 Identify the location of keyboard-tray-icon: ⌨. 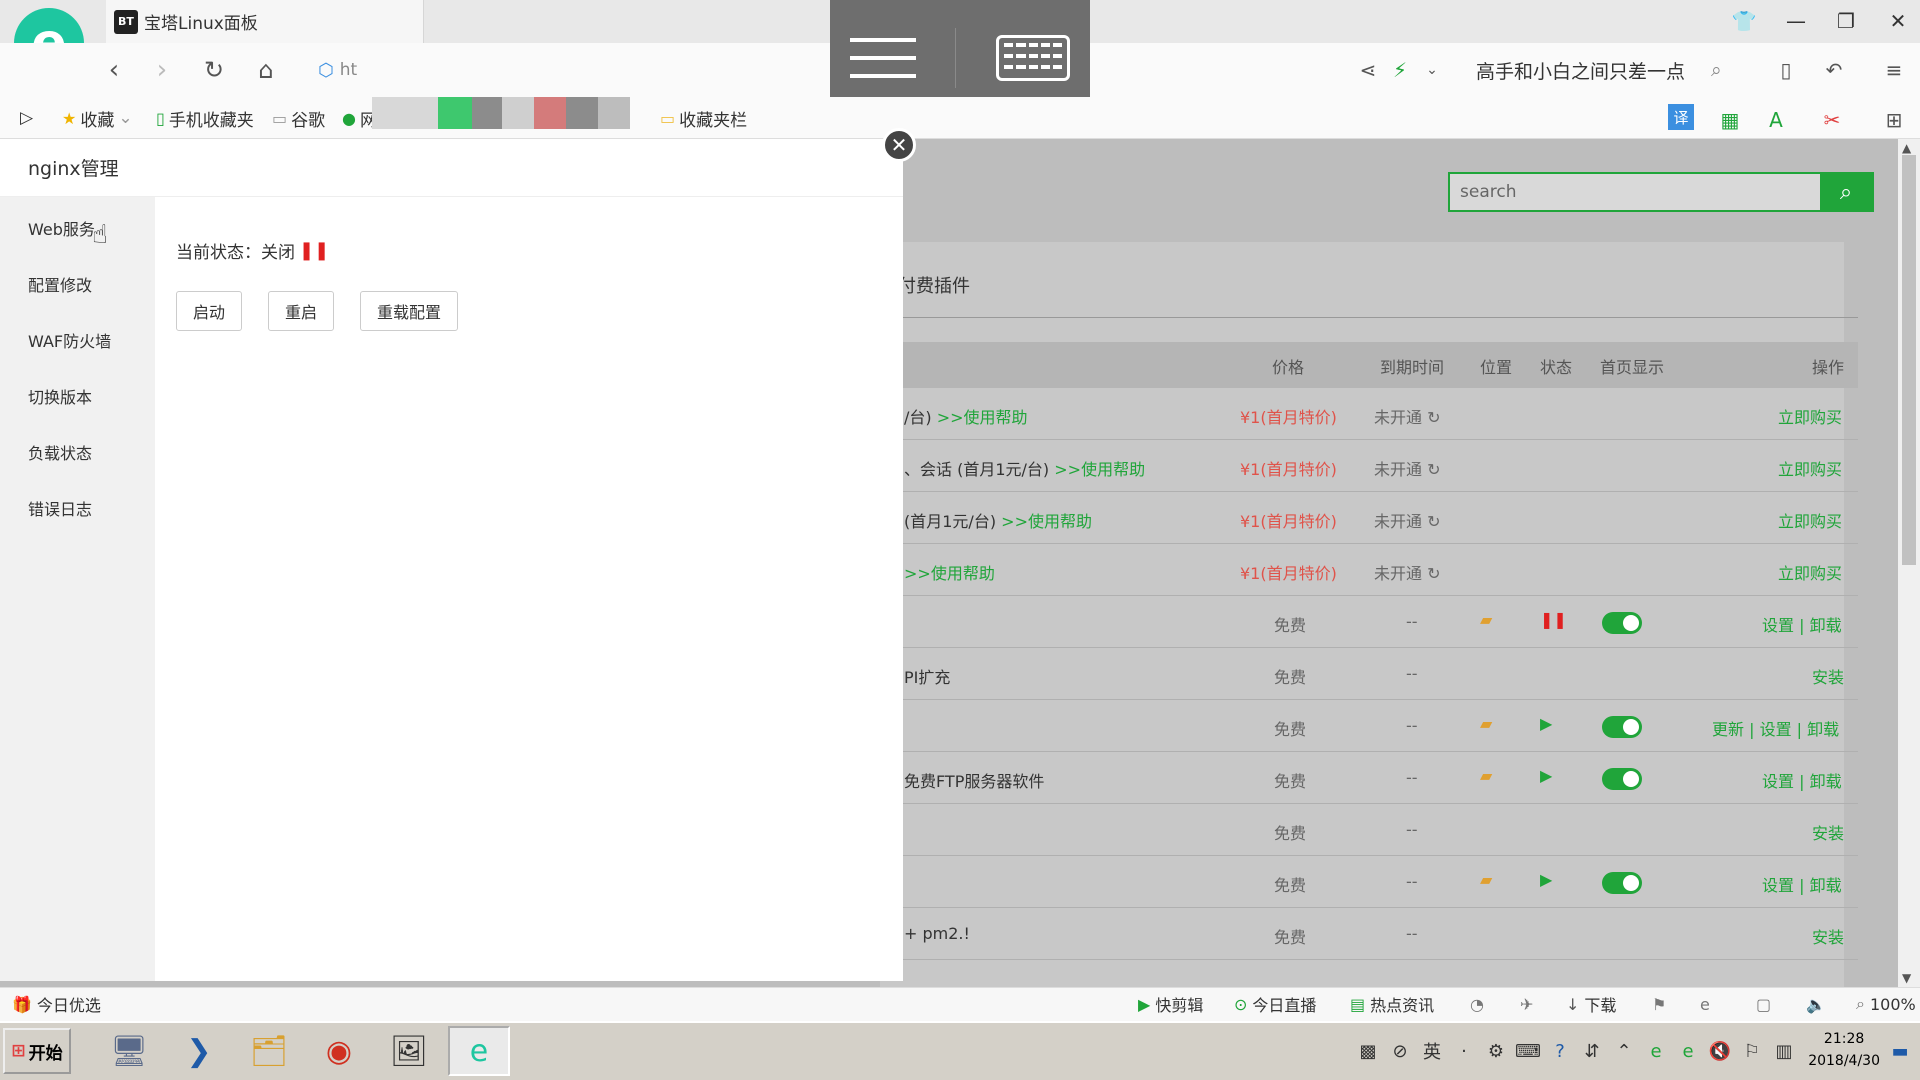
(1528, 1051).